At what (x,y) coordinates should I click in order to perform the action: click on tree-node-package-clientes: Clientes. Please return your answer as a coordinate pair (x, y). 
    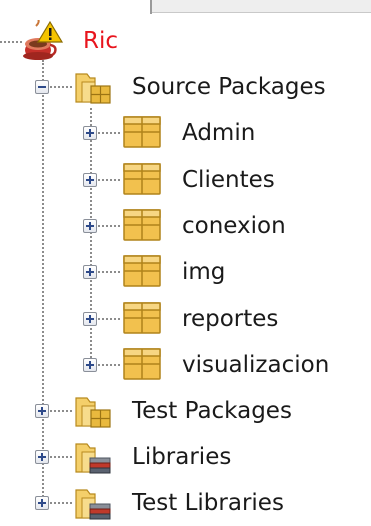
    Looking at the image, I should click on (185, 180).